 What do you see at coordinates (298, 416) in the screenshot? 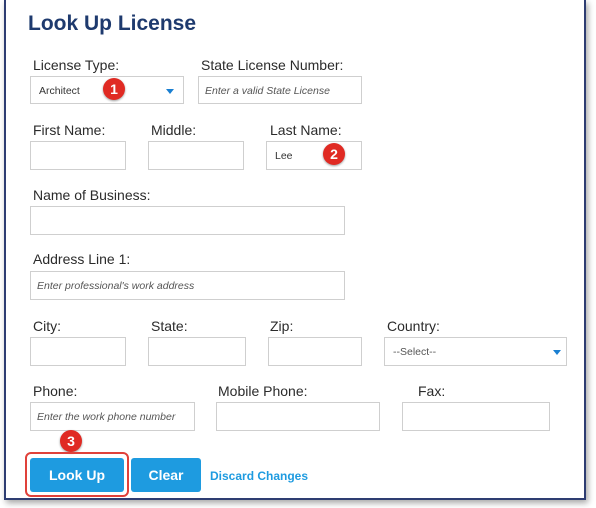
I see `mobile-input` at bounding box center [298, 416].